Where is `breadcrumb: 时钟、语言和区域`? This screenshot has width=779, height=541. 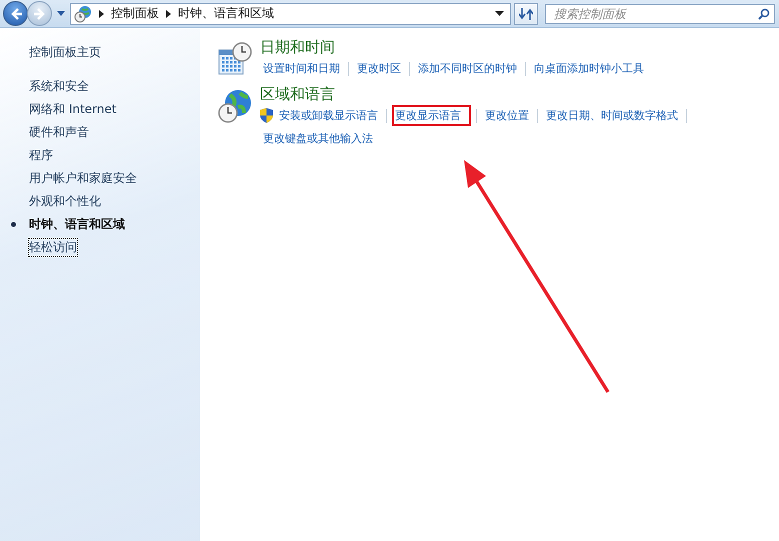 breadcrumb: 时钟、语言和区域 is located at coordinates (226, 13).